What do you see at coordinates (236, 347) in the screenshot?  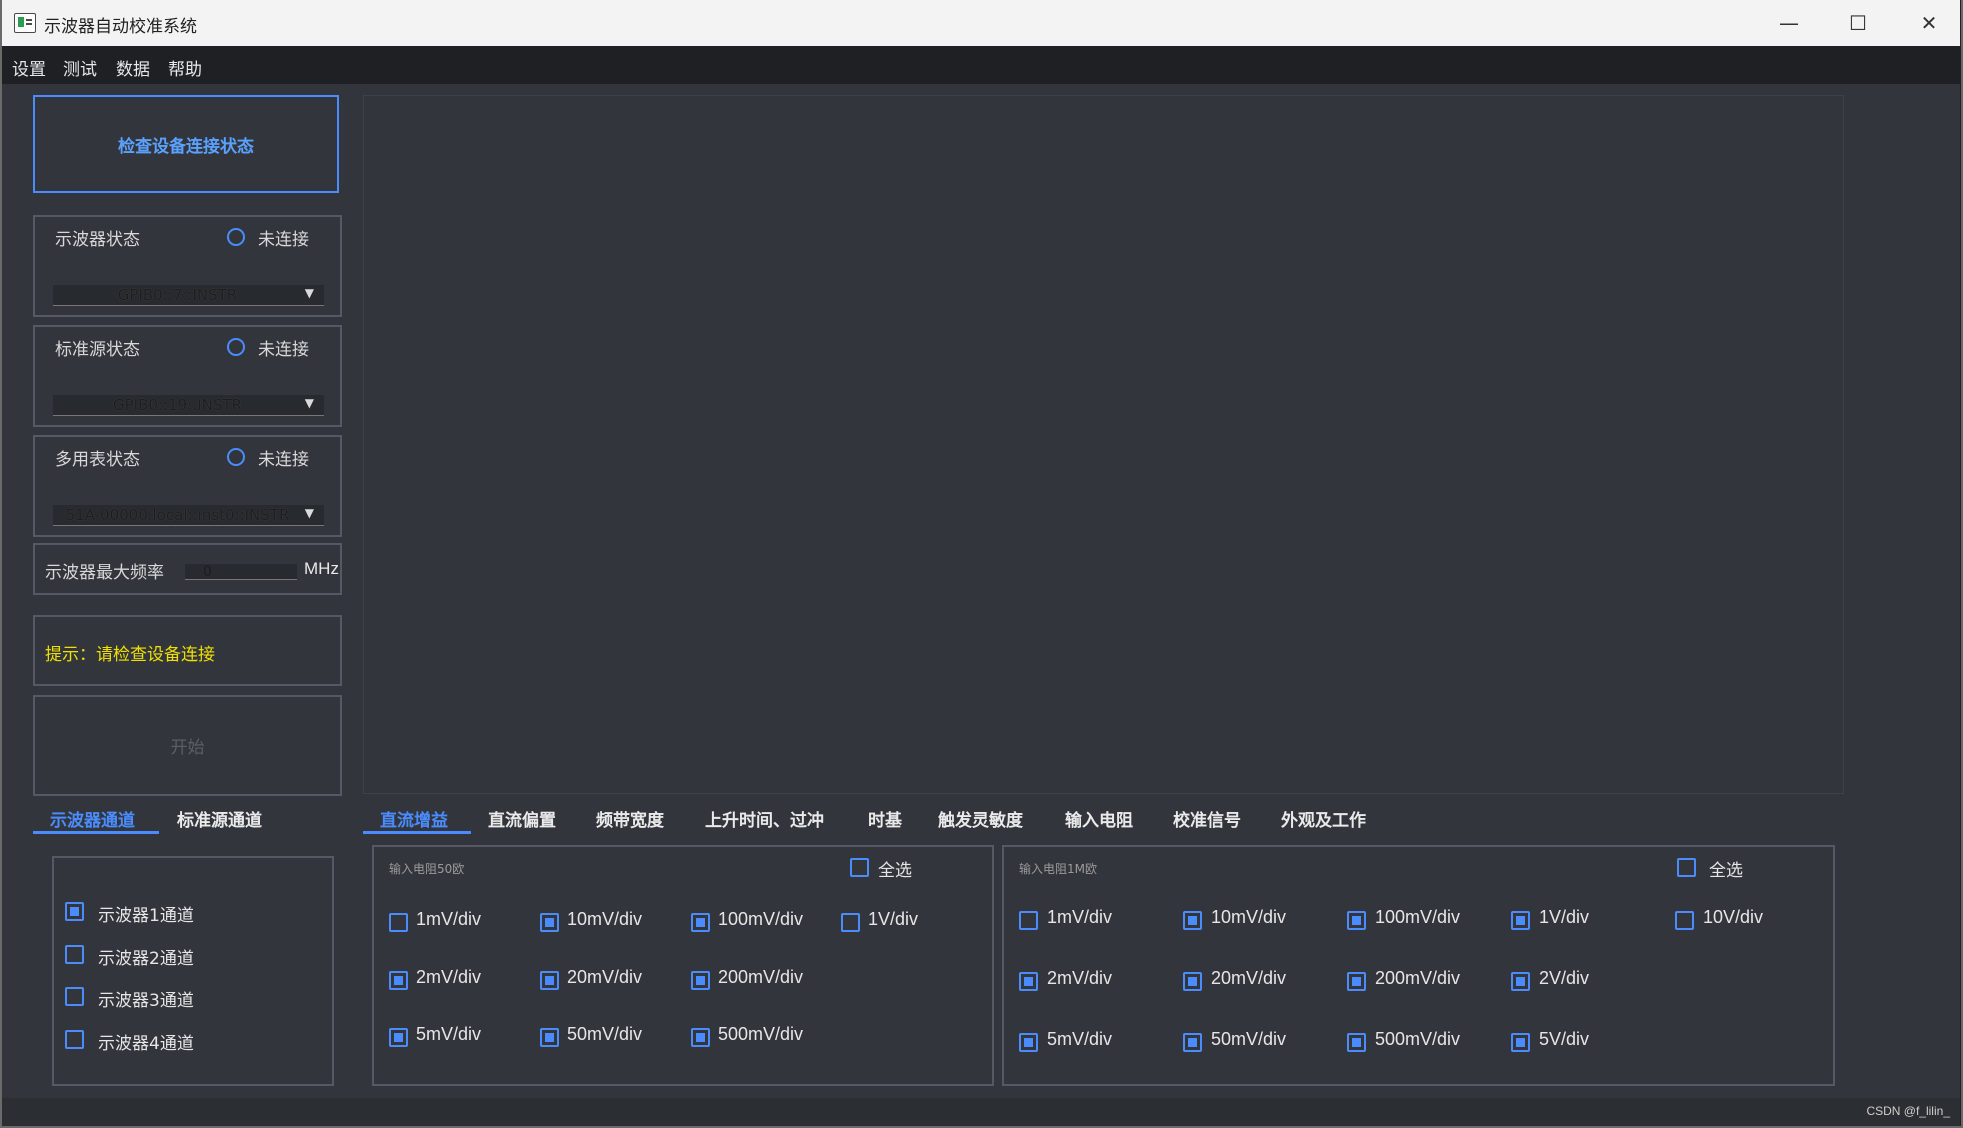 I see `source-status-radio` at bounding box center [236, 347].